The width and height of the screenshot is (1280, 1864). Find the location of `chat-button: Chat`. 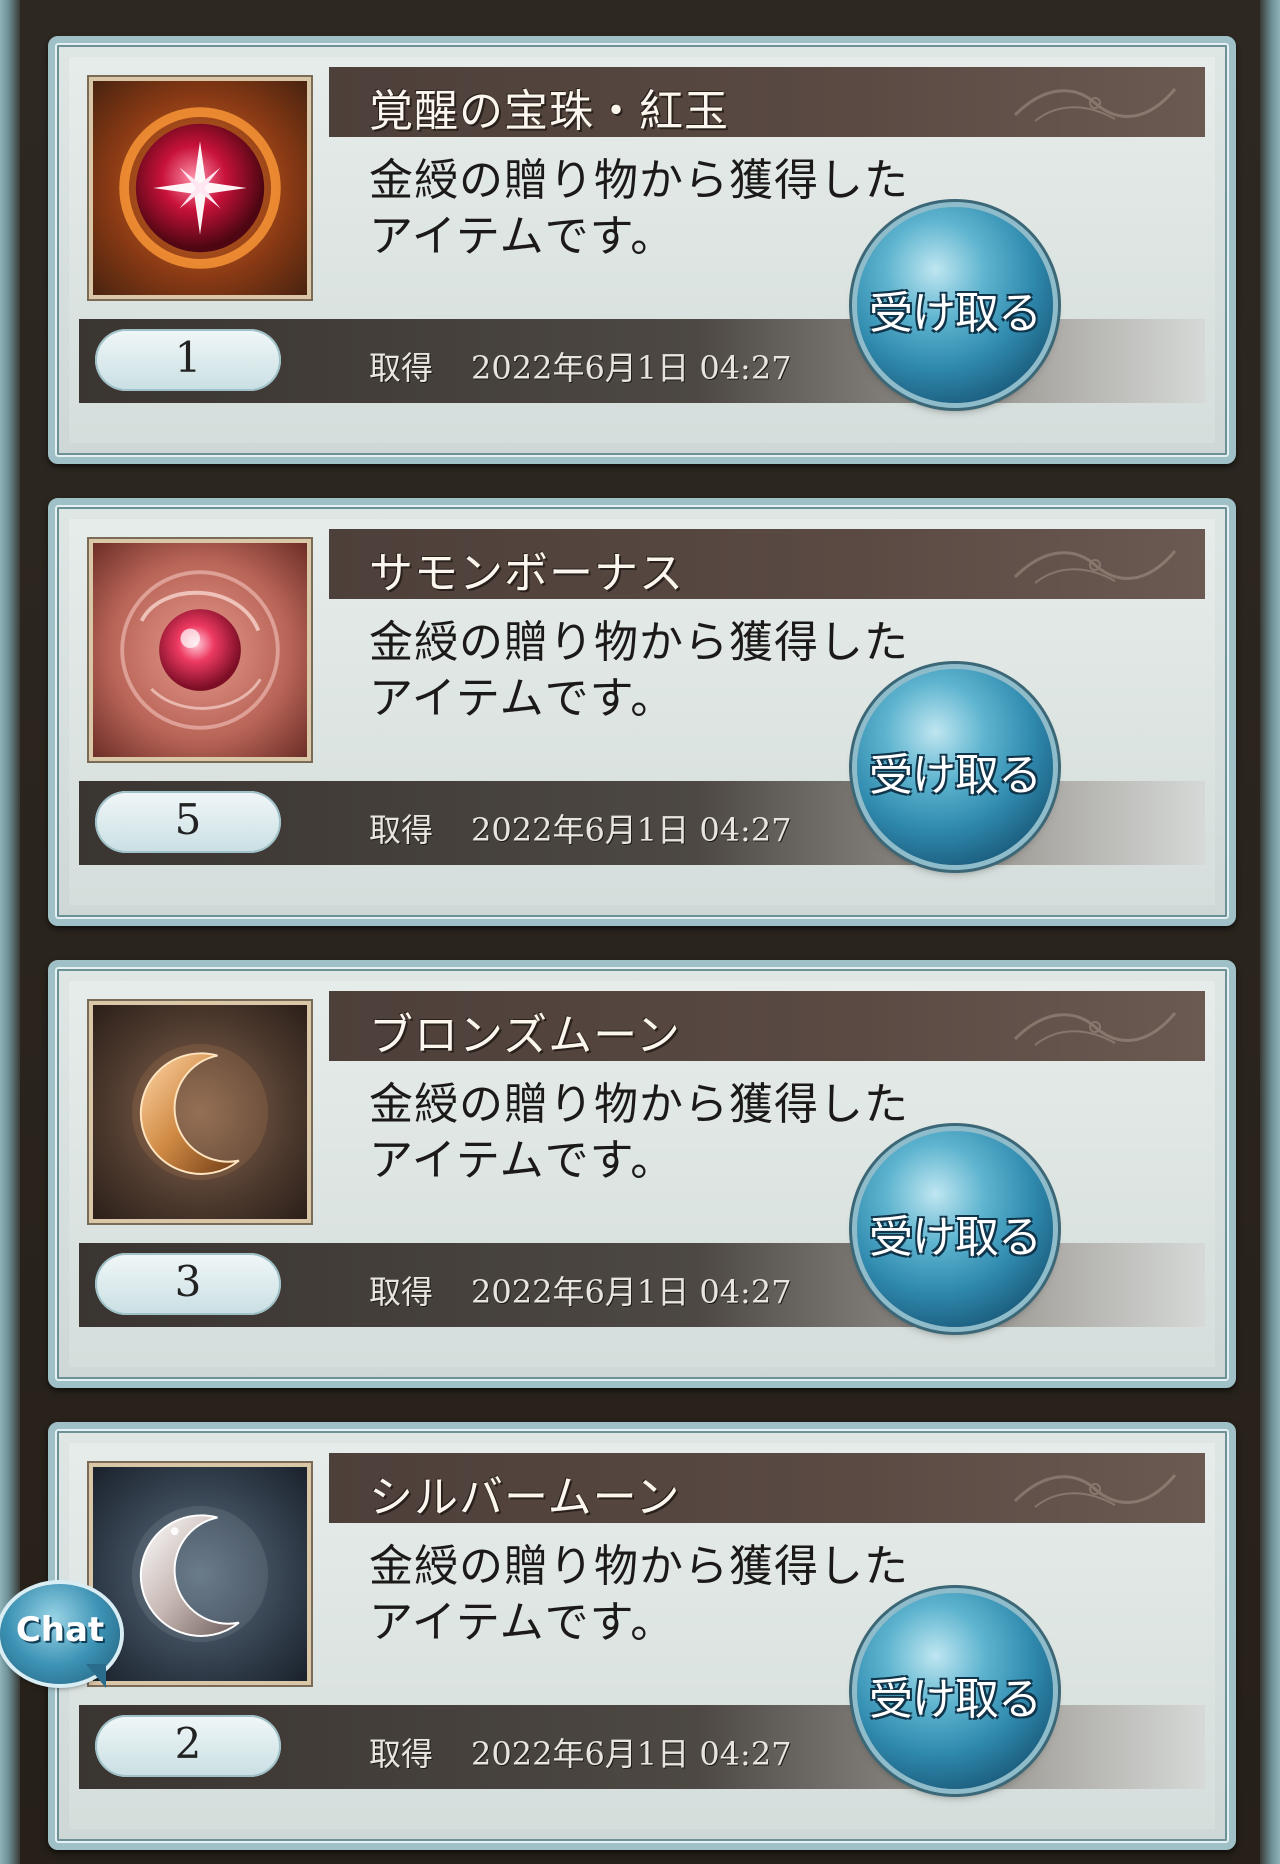

chat-button: Chat is located at coordinates (60, 1638).